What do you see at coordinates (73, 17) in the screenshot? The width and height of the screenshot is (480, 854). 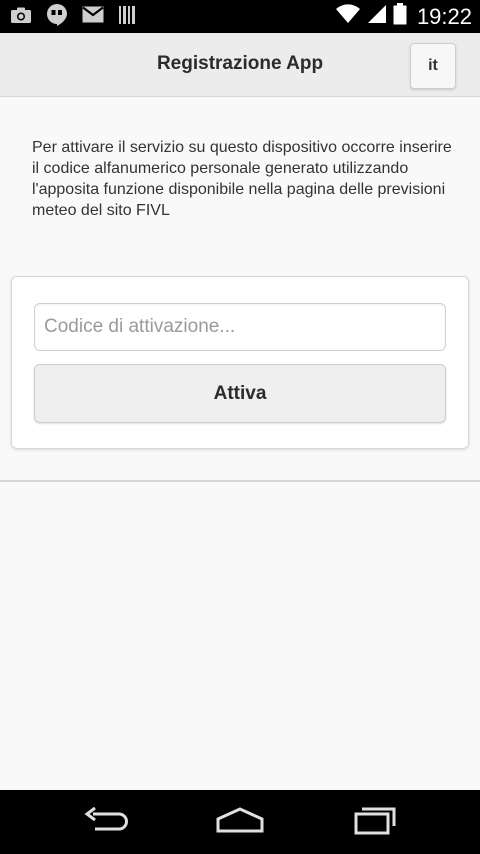 I see `notification-icons` at bounding box center [73, 17].